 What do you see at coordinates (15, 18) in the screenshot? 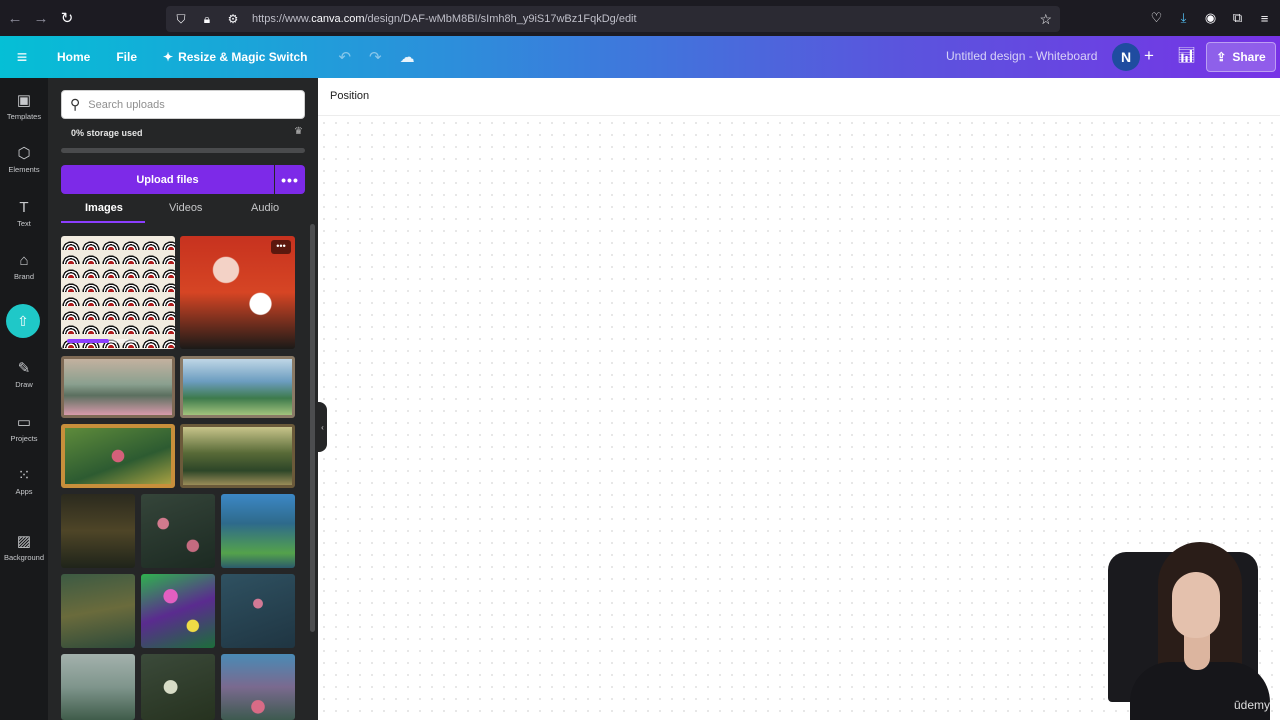
I see `back-icon: ←` at bounding box center [15, 18].